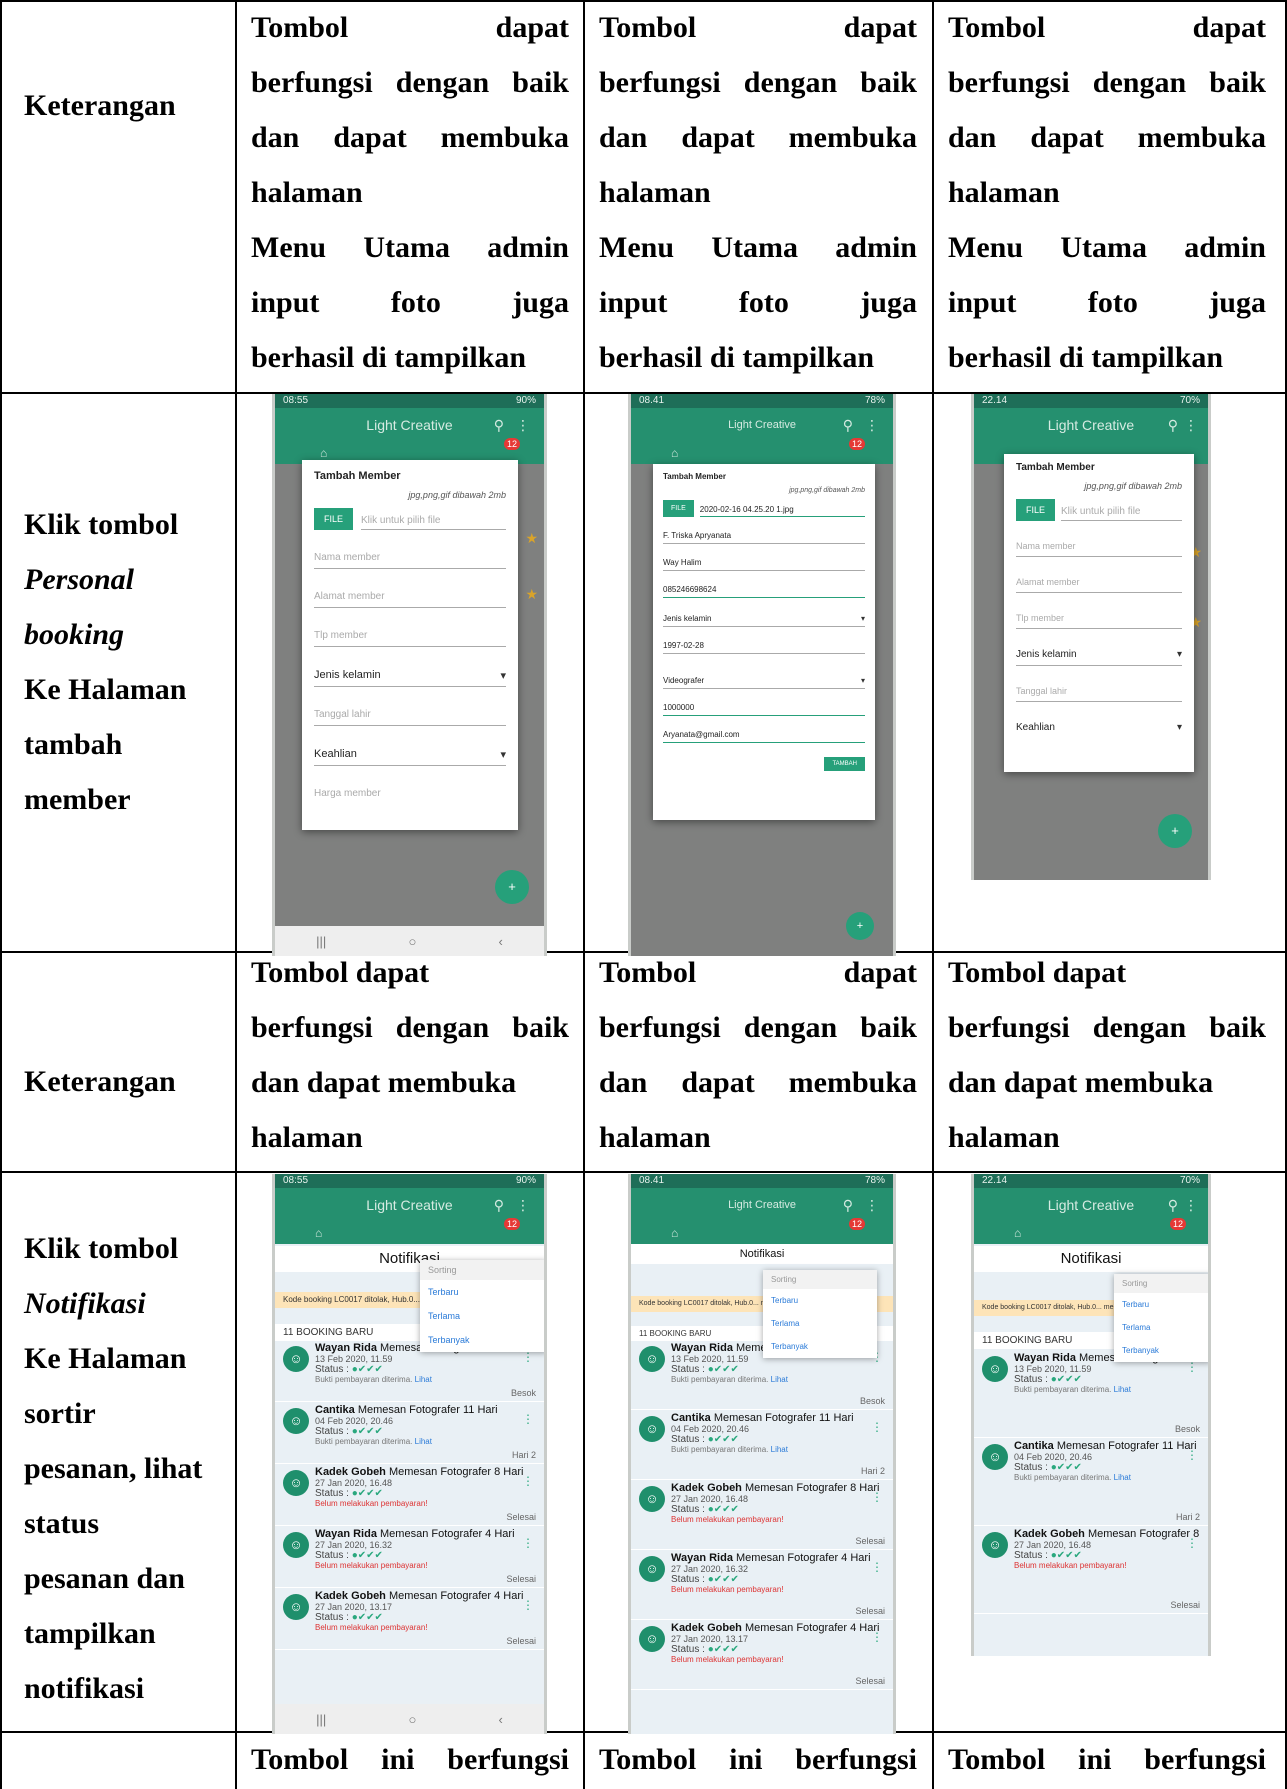  What do you see at coordinates (764, 564) in the screenshot?
I see `address-field: Way Halim` at bounding box center [764, 564].